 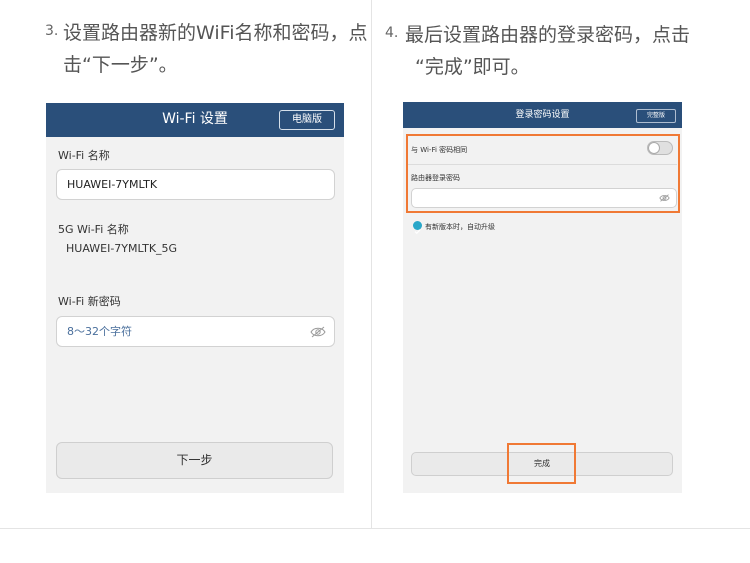 I want to click on login-password-header: 登录密码设置 完整版, so click(x=542, y=115).